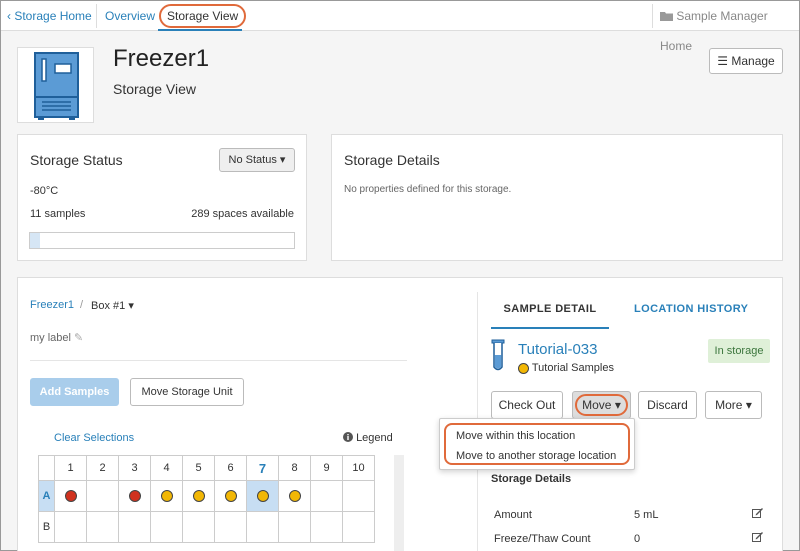  What do you see at coordinates (112, 305) in the screenshot?
I see `breadcrumb-box-dropdown: Box #1 ▾` at bounding box center [112, 305].